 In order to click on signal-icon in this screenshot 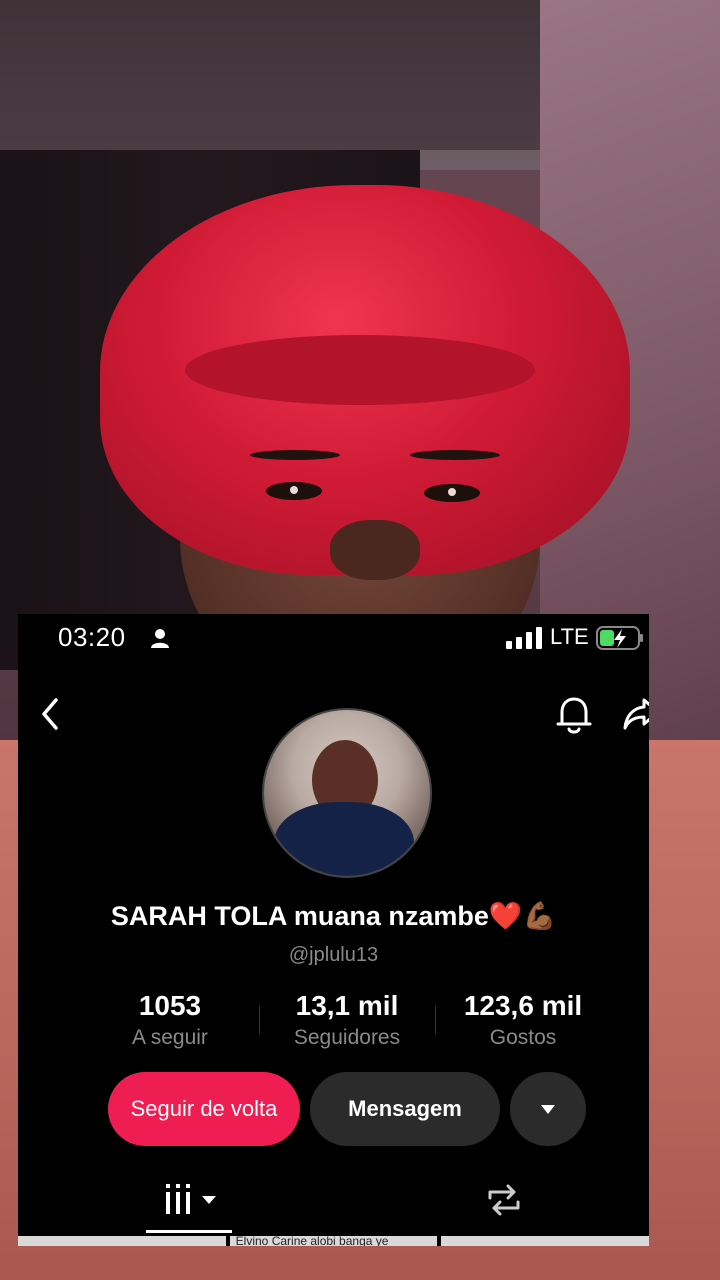, I will do `click(524, 638)`.